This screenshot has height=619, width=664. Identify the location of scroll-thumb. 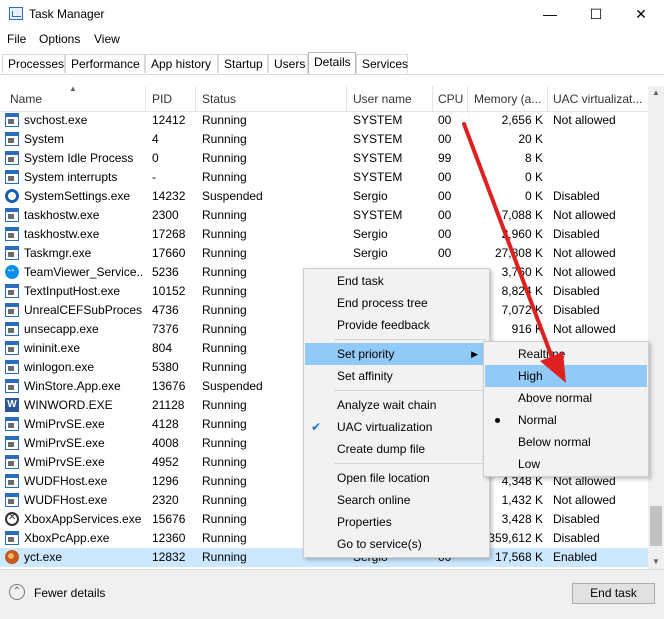
(656, 526).